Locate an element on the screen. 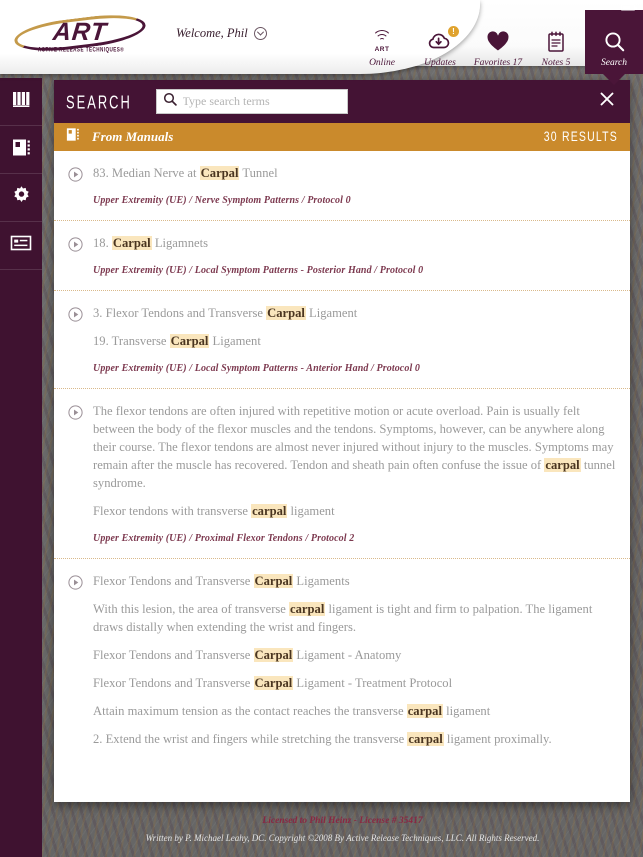  search-panel-header: SEARCH is located at coordinates (342, 101).